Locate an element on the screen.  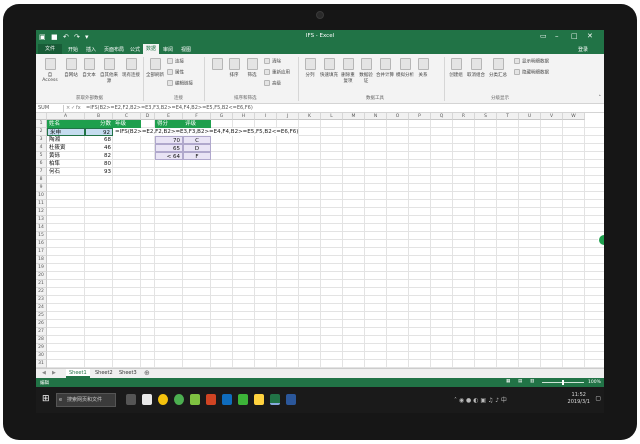
row-header: 25 is located at coordinates (41, 316).